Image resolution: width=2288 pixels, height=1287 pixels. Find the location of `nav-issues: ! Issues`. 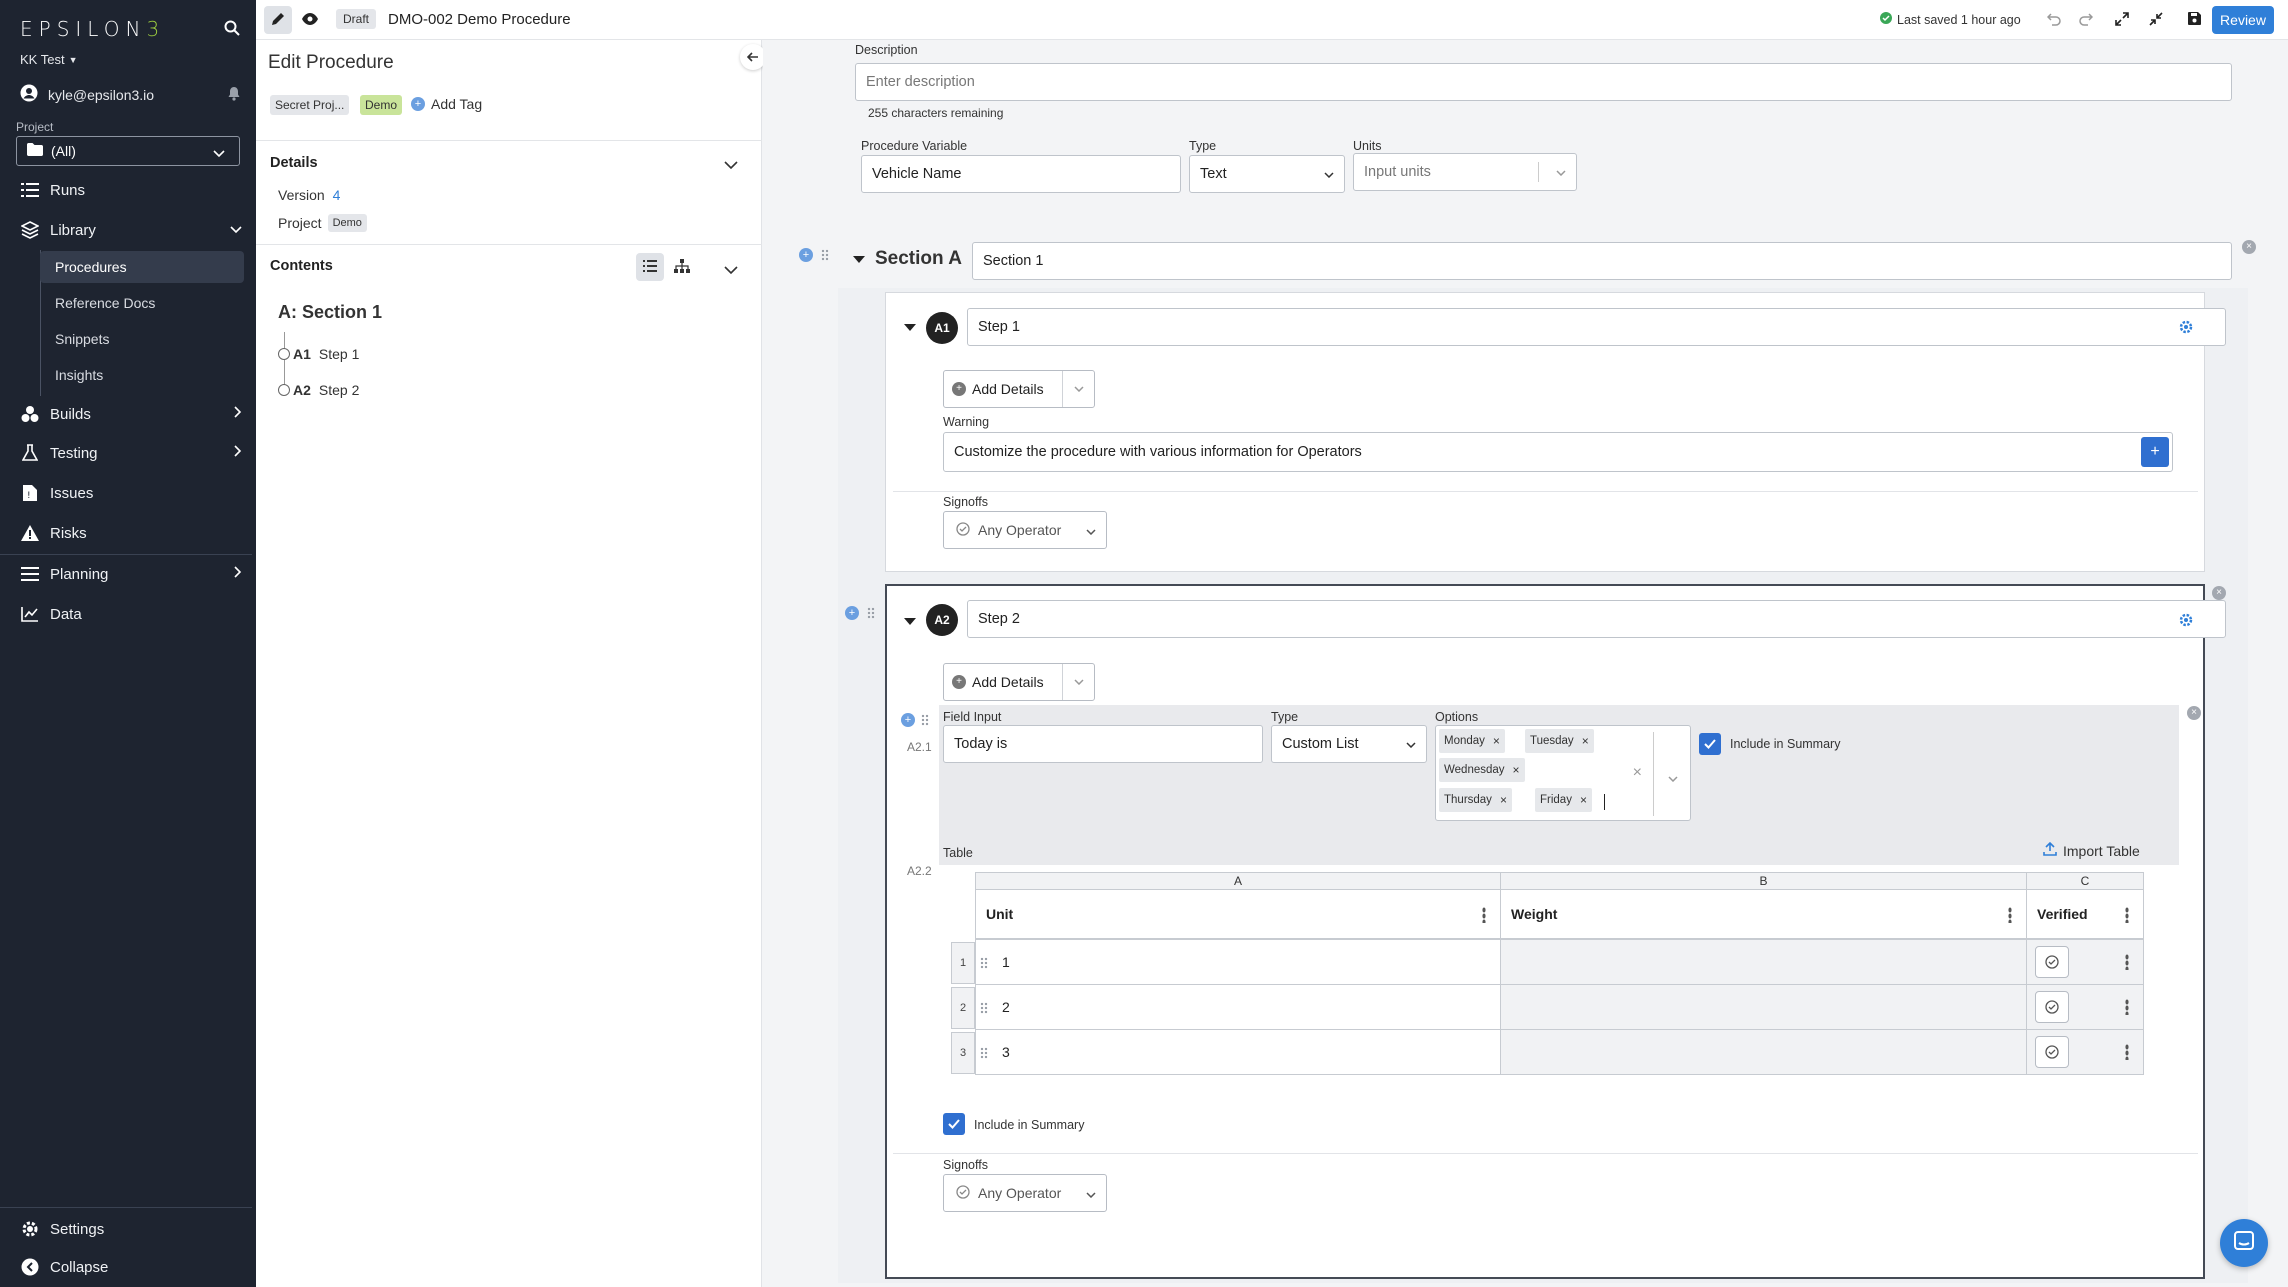

nav-issues: ! Issues is located at coordinates (128, 493).